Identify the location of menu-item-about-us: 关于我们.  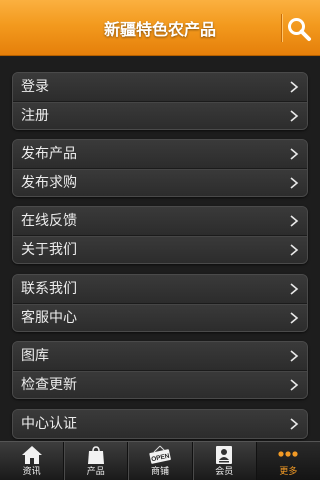
(160, 249).